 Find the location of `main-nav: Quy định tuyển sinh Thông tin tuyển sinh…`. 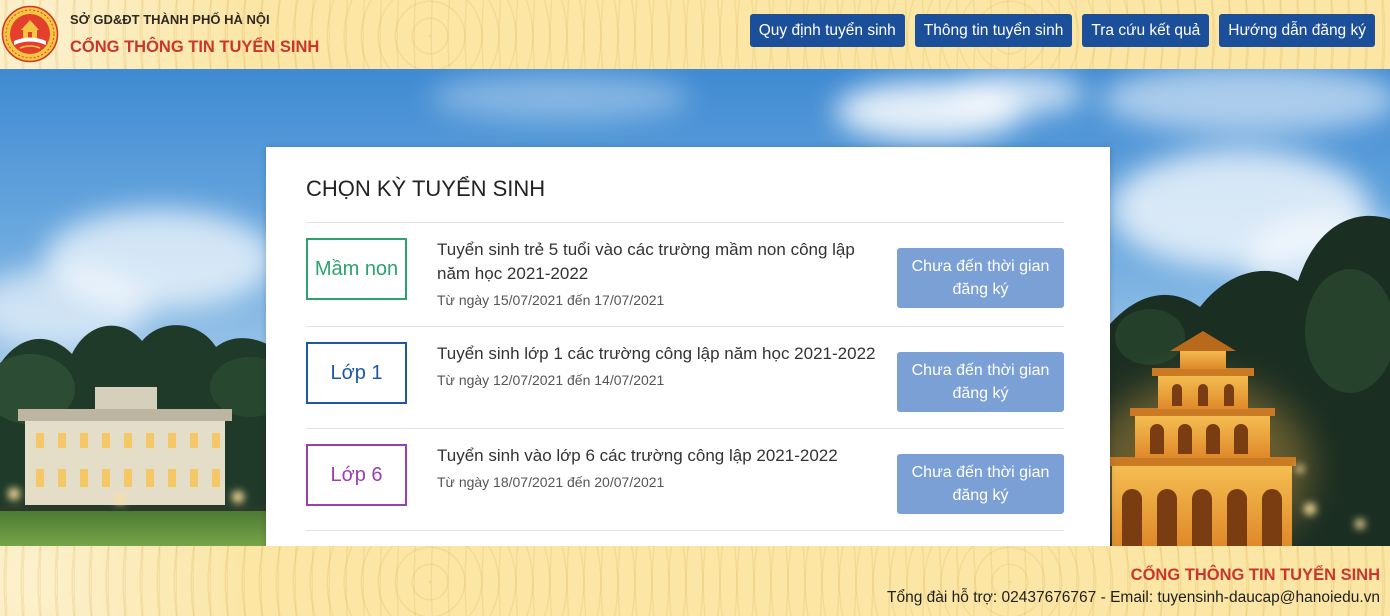

main-nav: Quy định tuyển sinh Thông tin tuyển sinh… is located at coordinates (1062, 30).